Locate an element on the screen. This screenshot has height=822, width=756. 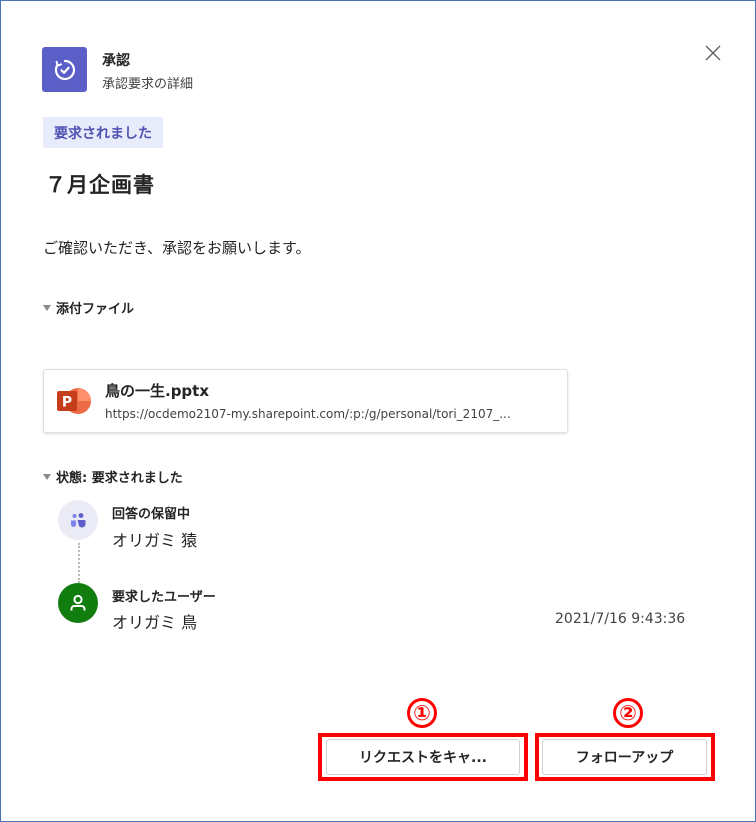
powerpoint-icon: P is located at coordinates (74, 401).